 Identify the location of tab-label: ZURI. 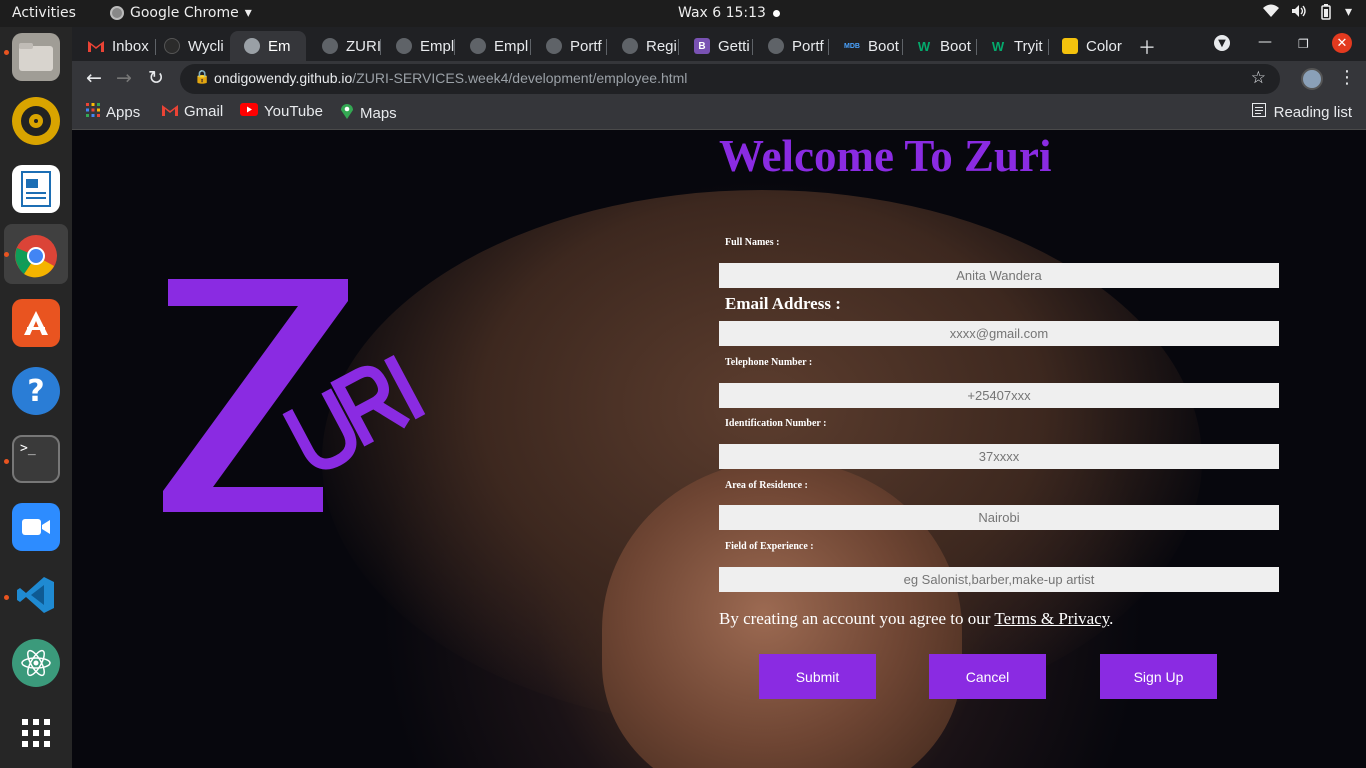
(363, 46).